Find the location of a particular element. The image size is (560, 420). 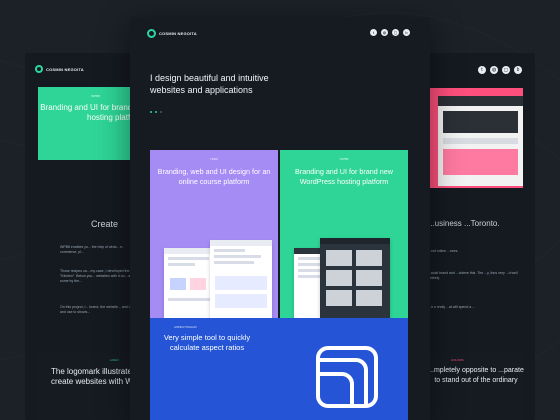

hero-dots is located at coordinates (156, 112).